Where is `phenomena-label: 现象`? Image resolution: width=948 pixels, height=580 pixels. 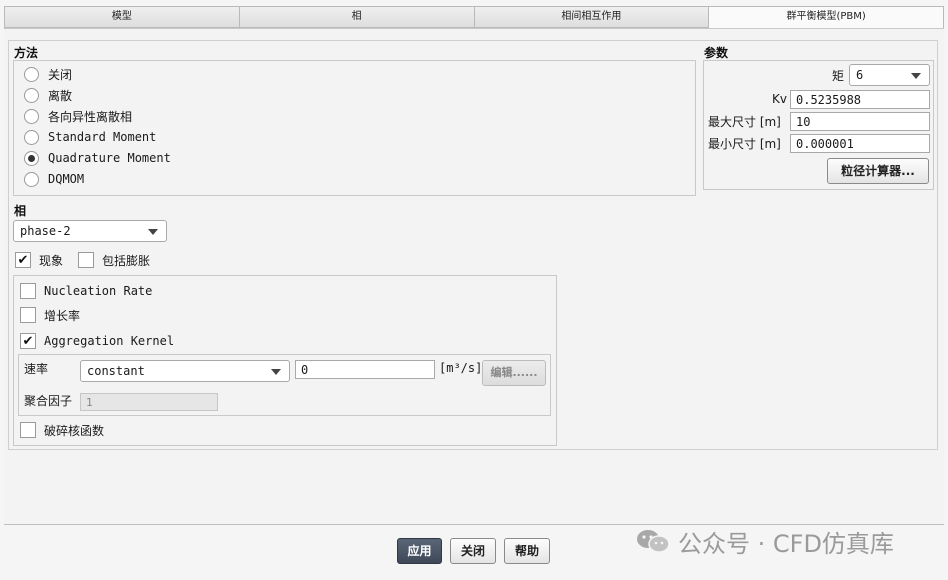
phenomena-label: 现象 is located at coordinates (51, 260).